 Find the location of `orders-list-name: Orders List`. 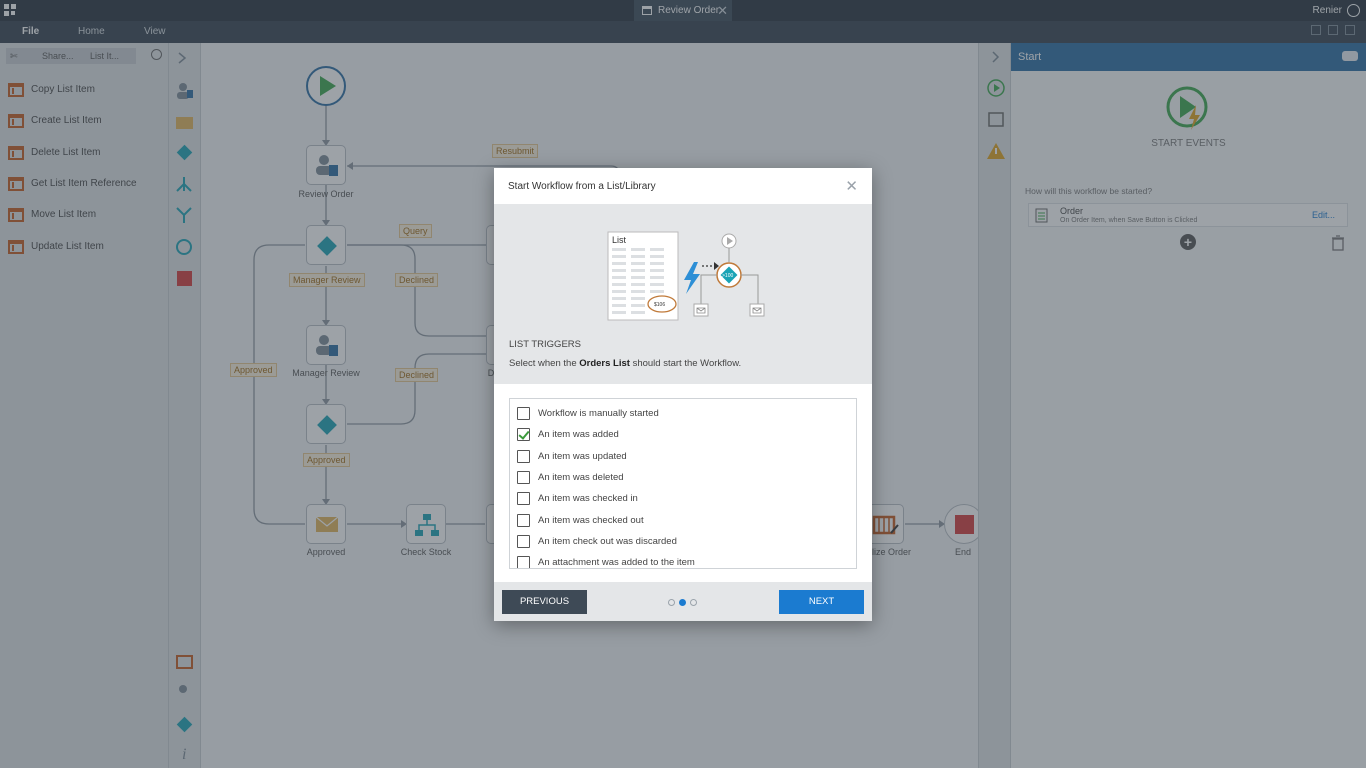

orders-list-name: Orders List is located at coordinates (604, 363).